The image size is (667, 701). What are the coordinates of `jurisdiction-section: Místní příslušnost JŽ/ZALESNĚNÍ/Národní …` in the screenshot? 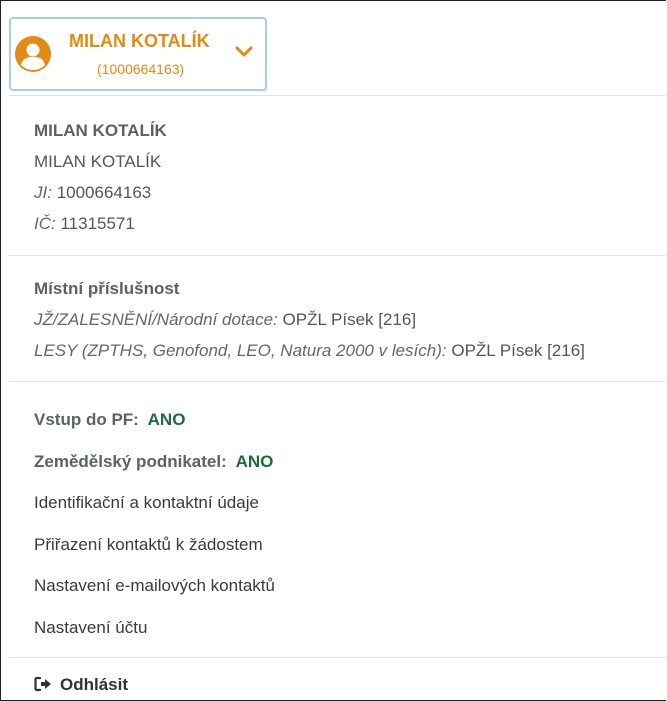 It's located at (350, 319).